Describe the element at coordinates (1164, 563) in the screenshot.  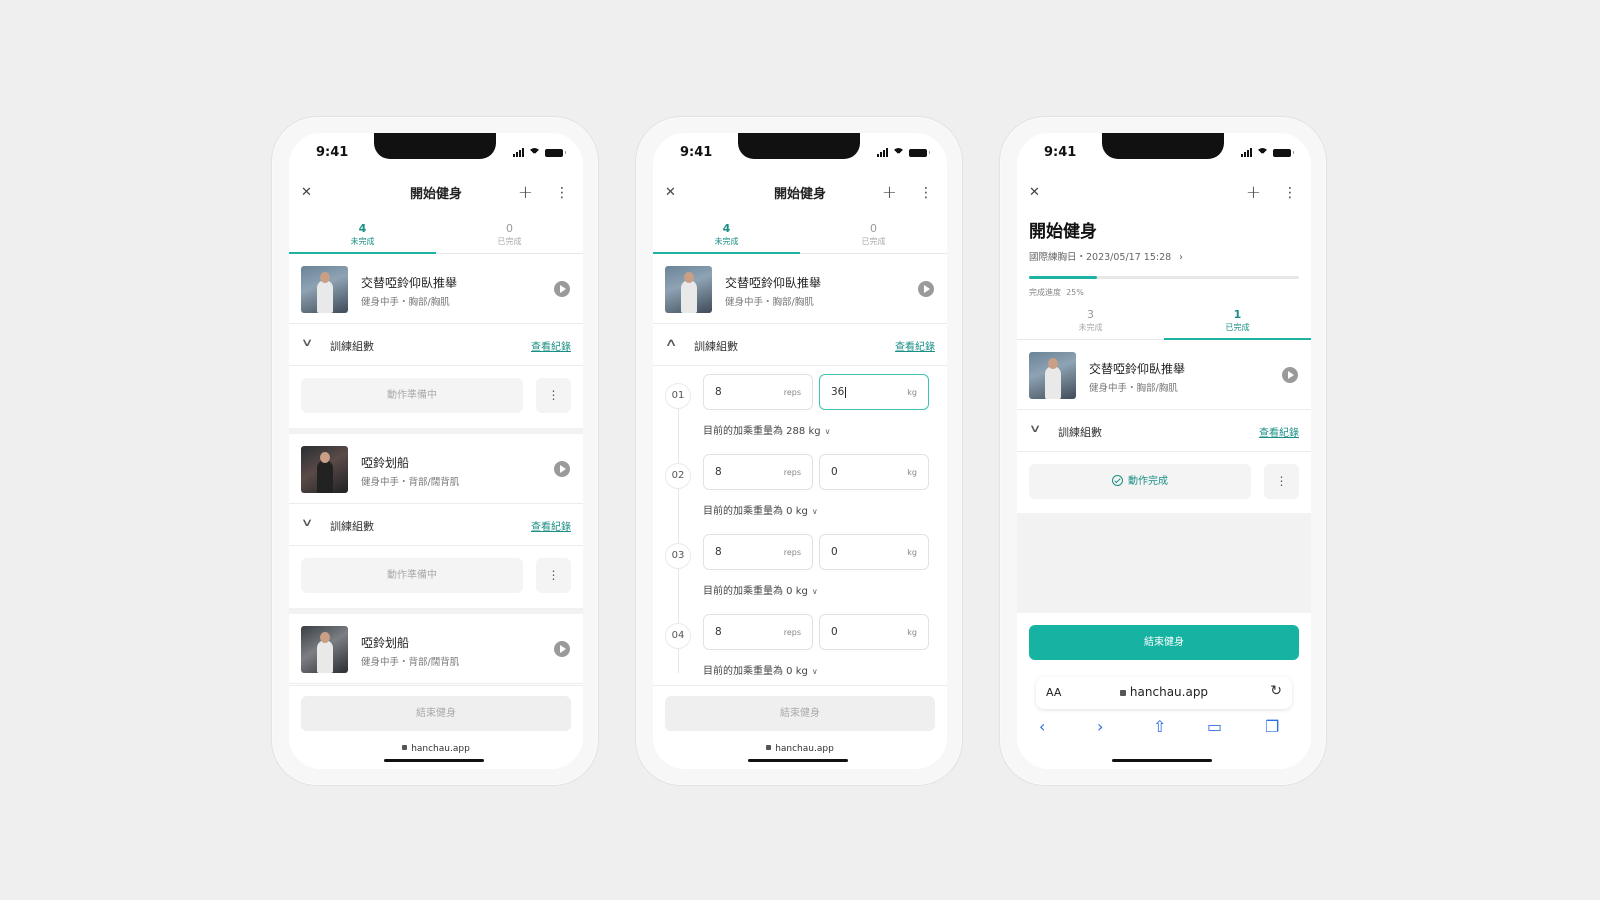
I see `empty-area` at that location.